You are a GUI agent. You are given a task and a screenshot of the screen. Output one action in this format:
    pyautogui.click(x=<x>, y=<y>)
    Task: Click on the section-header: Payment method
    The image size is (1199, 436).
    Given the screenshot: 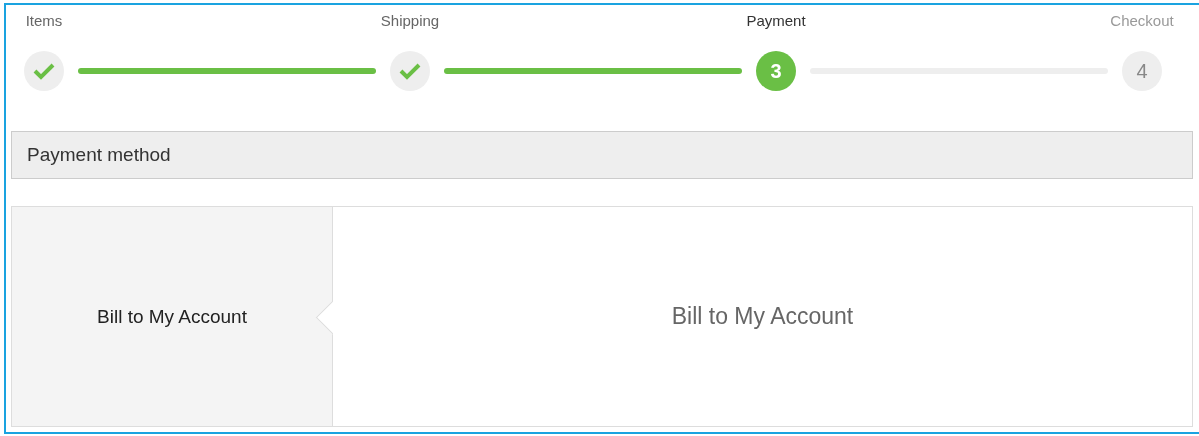 What is the action you would take?
    pyautogui.click(x=602, y=155)
    